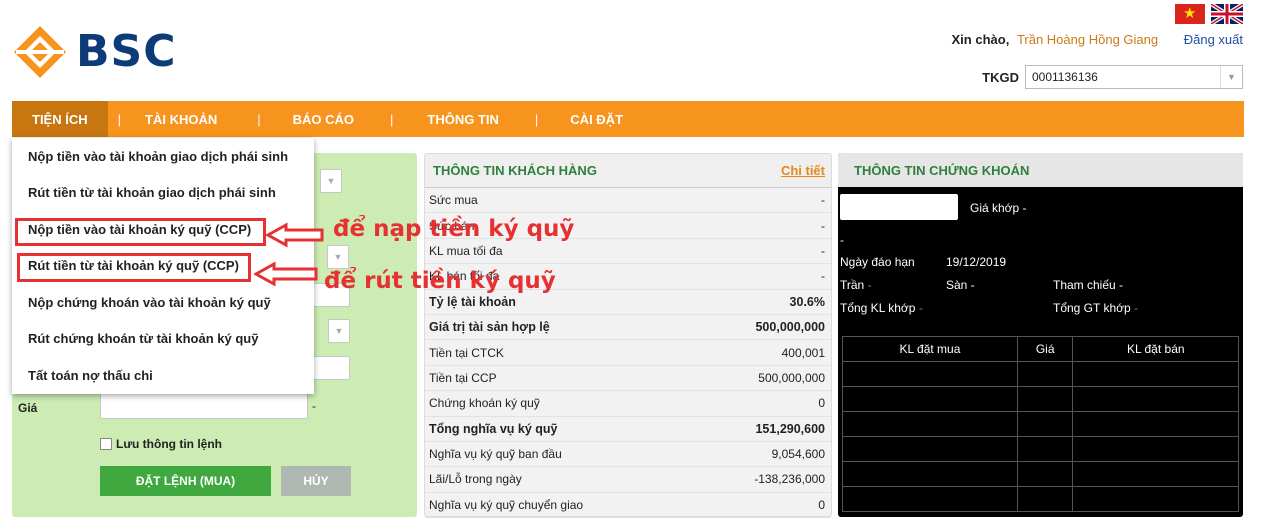  What do you see at coordinates (1209, 14) in the screenshot?
I see `language-flags: ★` at bounding box center [1209, 14].